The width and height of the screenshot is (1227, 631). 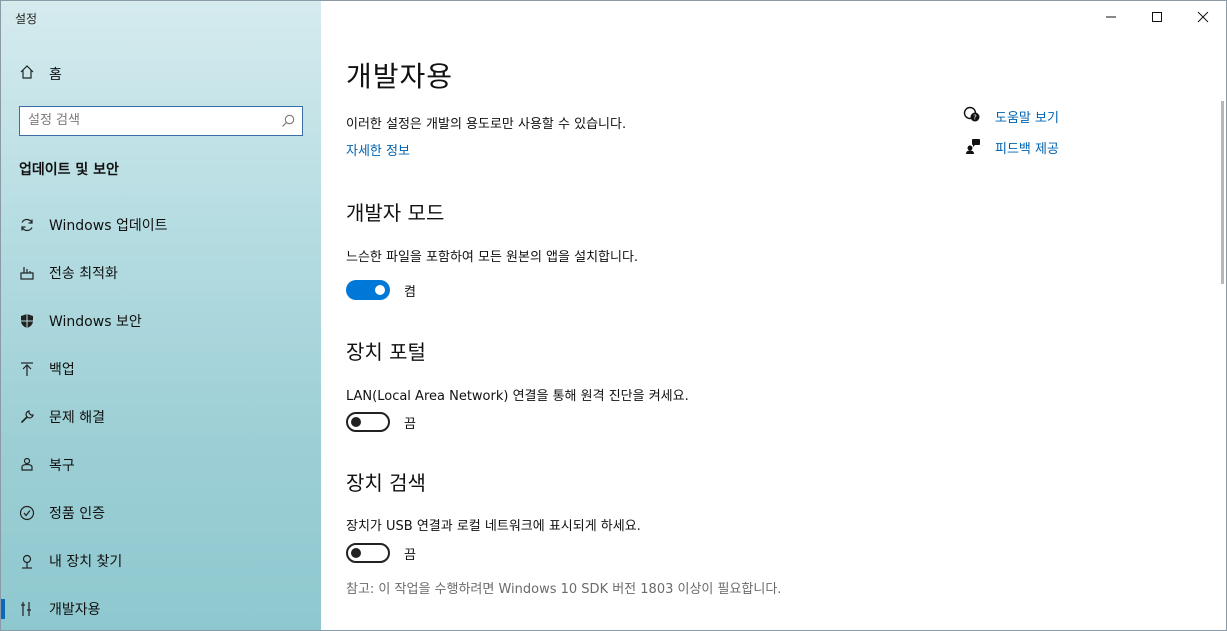 I want to click on sidebar-item-label: 복구, so click(x=62, y=466).